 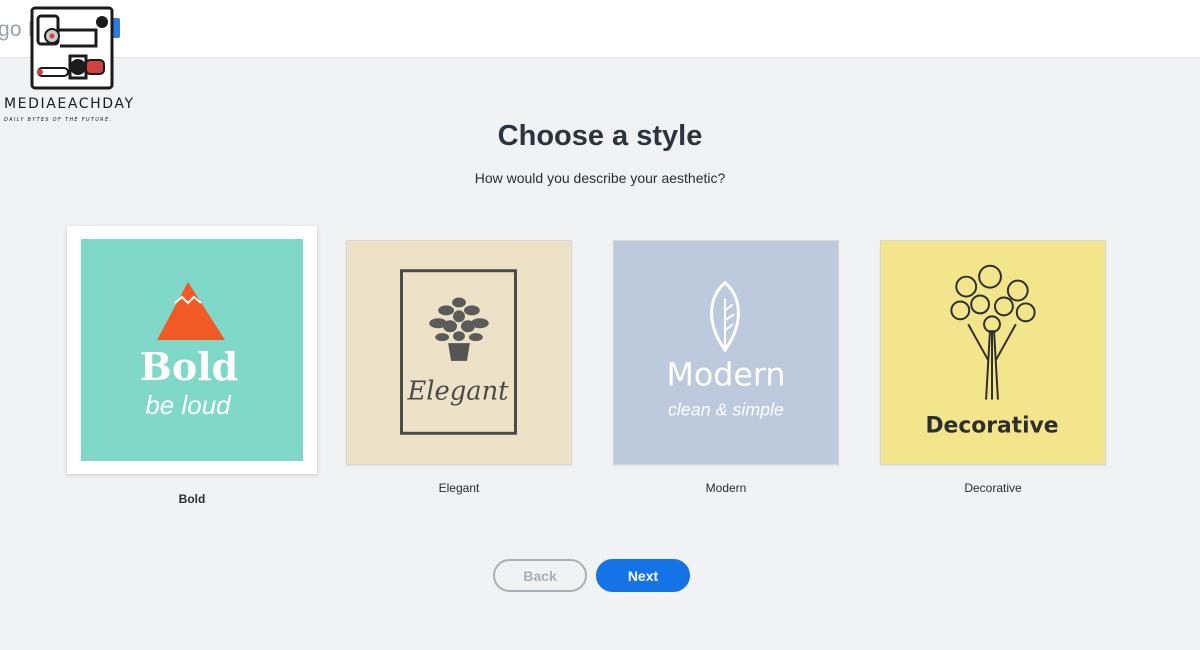 I want to click on style-card-modern: Modern clean & simple, so click(x=726, y=352).